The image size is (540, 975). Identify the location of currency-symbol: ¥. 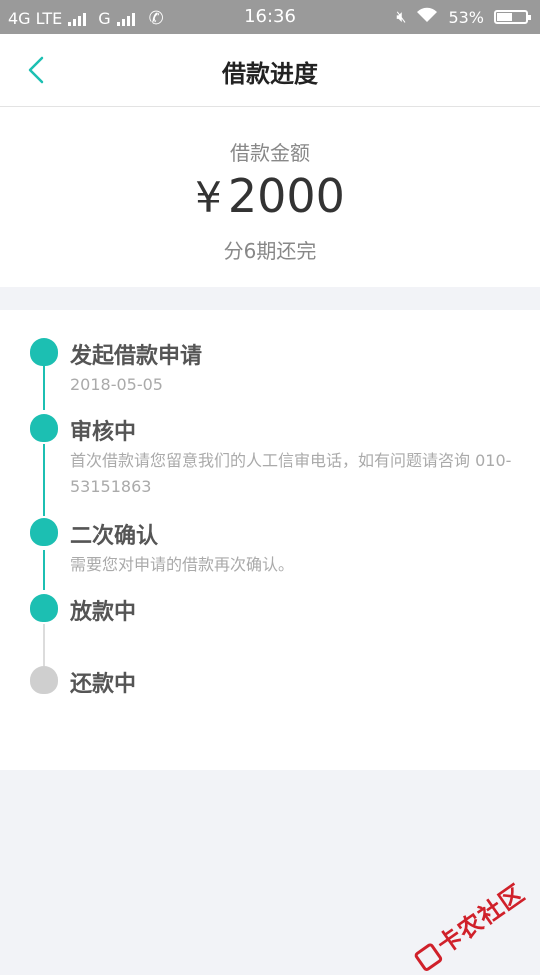
(208, 197).